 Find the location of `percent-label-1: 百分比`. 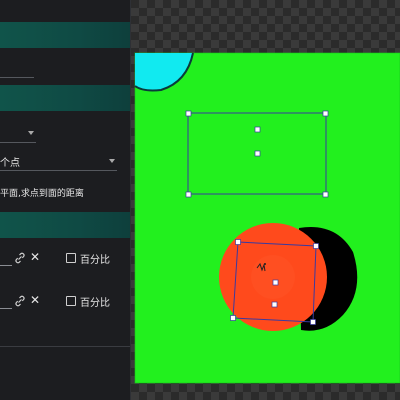

percent-label-1: 百分比 is located at coordinates (95, 260).